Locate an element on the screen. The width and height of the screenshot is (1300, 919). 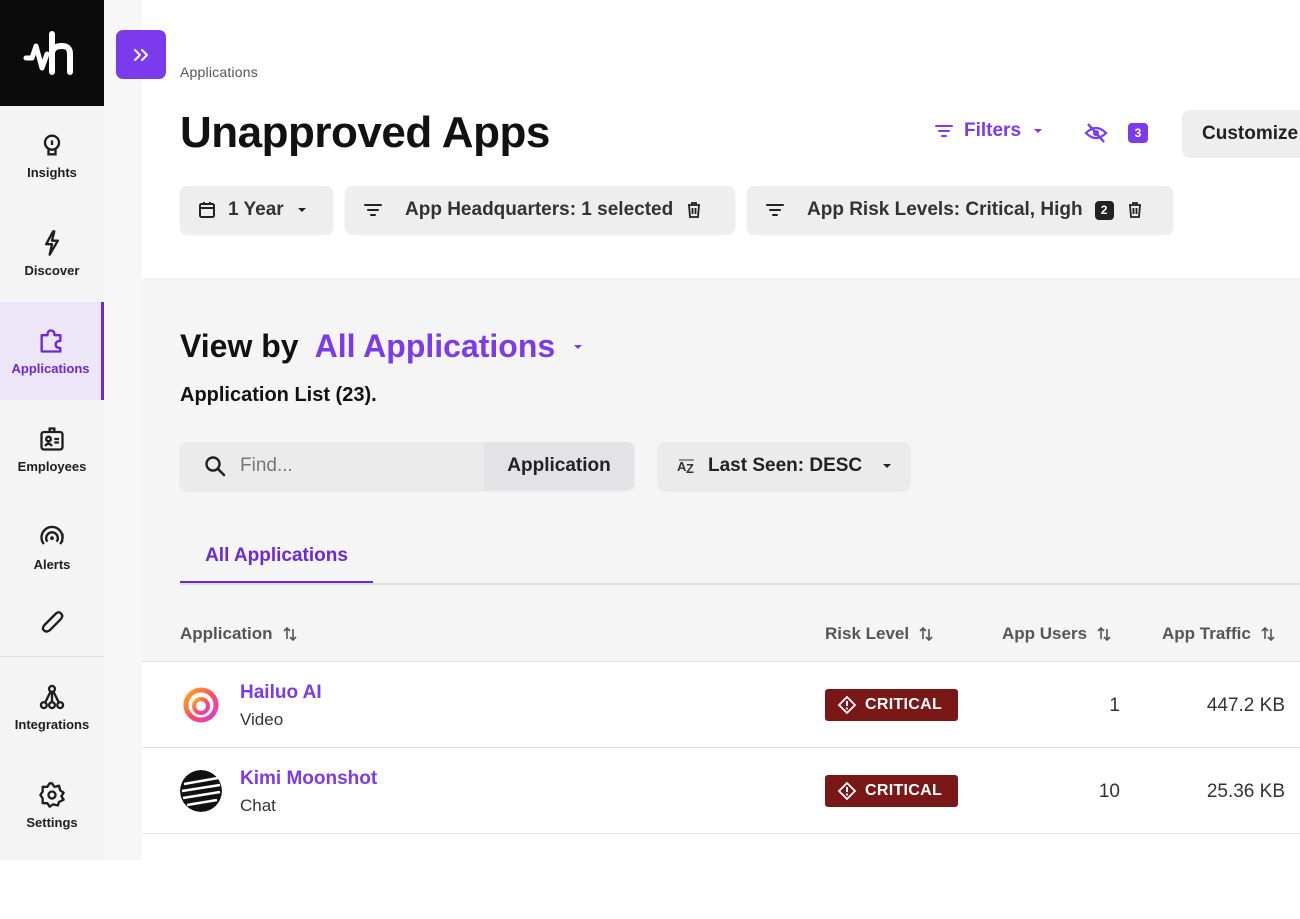
id-badge-icon is located at coordinates (52, 438).